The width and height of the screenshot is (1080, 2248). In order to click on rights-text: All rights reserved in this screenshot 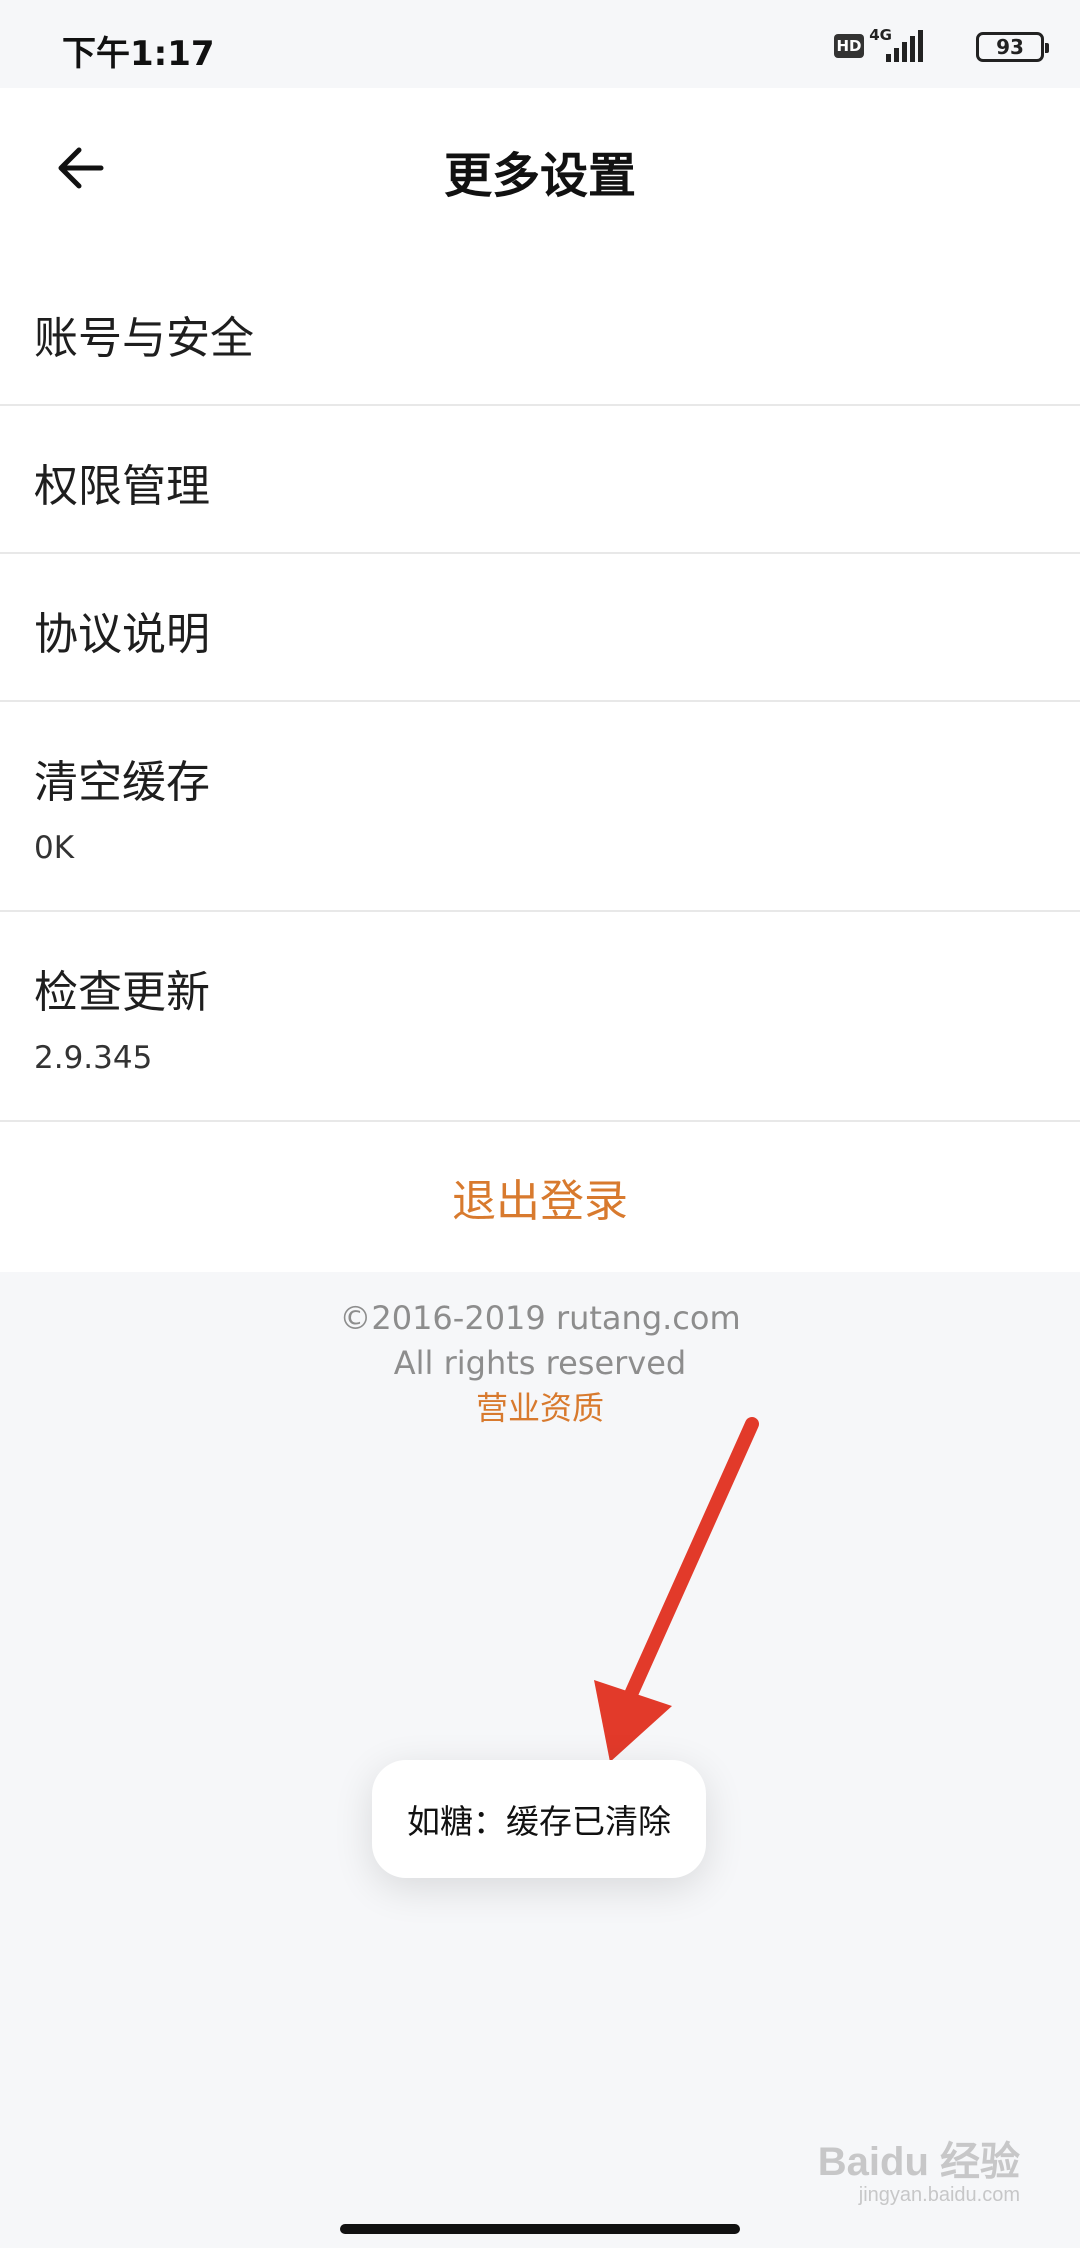, I will do `click(540, 1363)`.